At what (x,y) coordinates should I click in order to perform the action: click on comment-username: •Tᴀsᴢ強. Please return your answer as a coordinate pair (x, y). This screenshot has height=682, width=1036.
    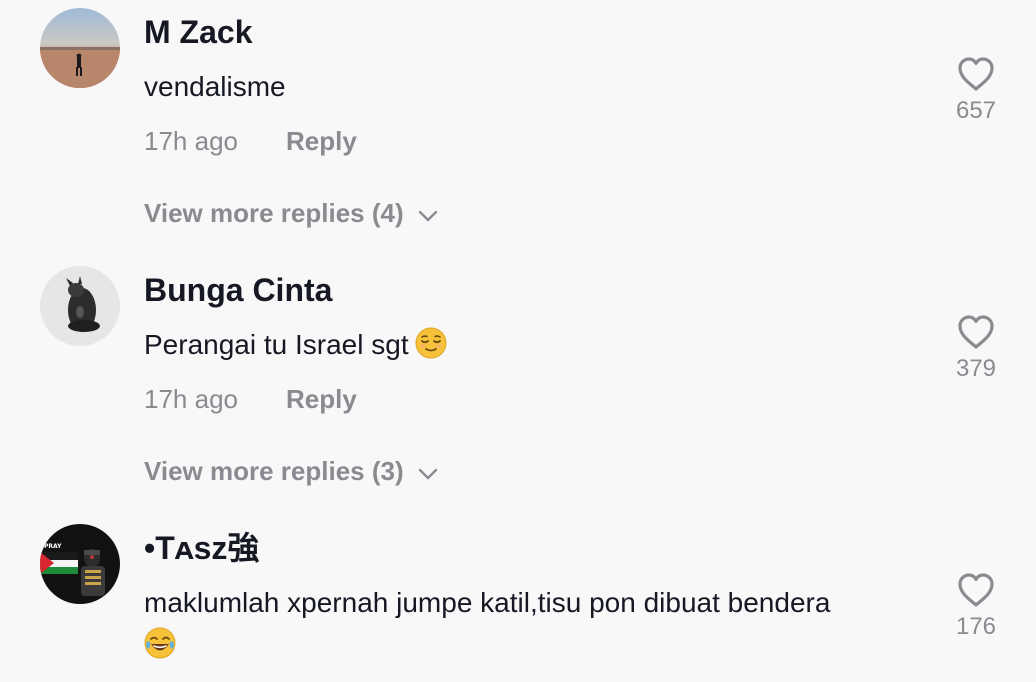
    Looking at the image, I should click on (201, 548).